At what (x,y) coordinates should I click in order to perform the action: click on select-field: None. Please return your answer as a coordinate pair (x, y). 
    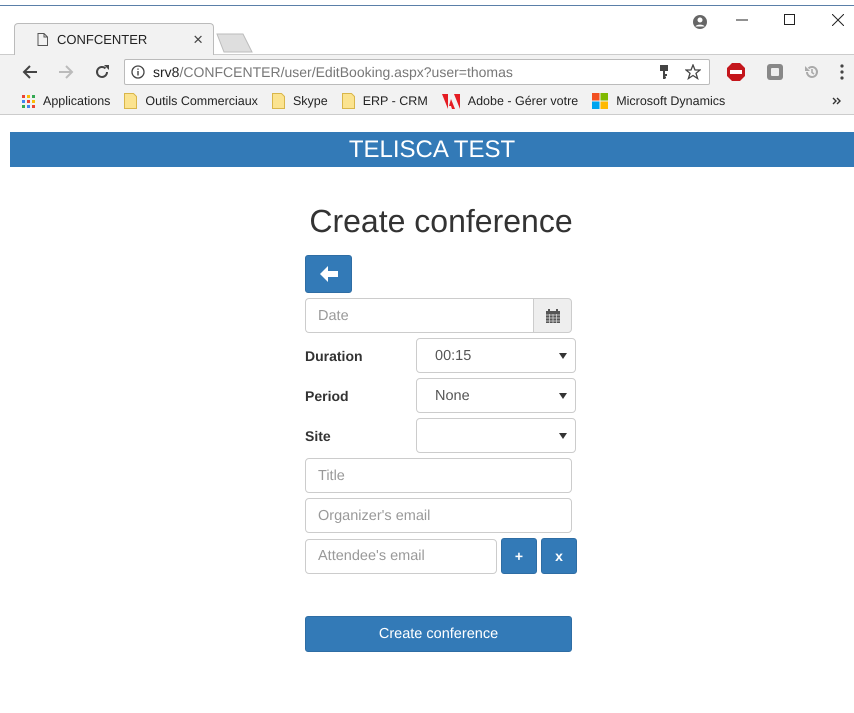
    Looking at the image, I should click on (496, 395).